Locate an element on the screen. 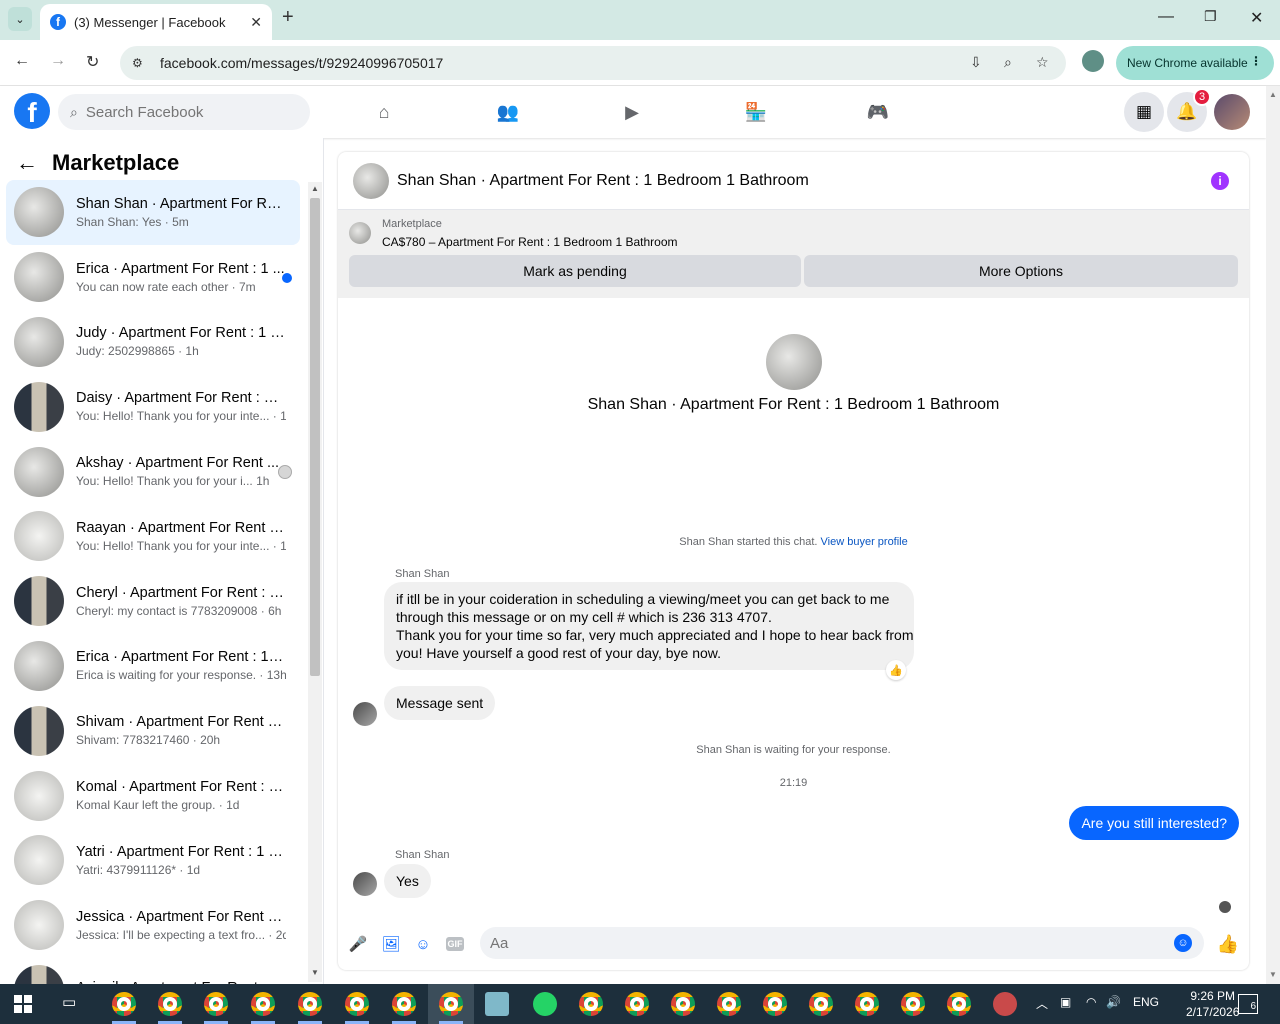 The image size is (1280, 1024). notification-center-icon: 6 is located at coordinates (1248, 1004).